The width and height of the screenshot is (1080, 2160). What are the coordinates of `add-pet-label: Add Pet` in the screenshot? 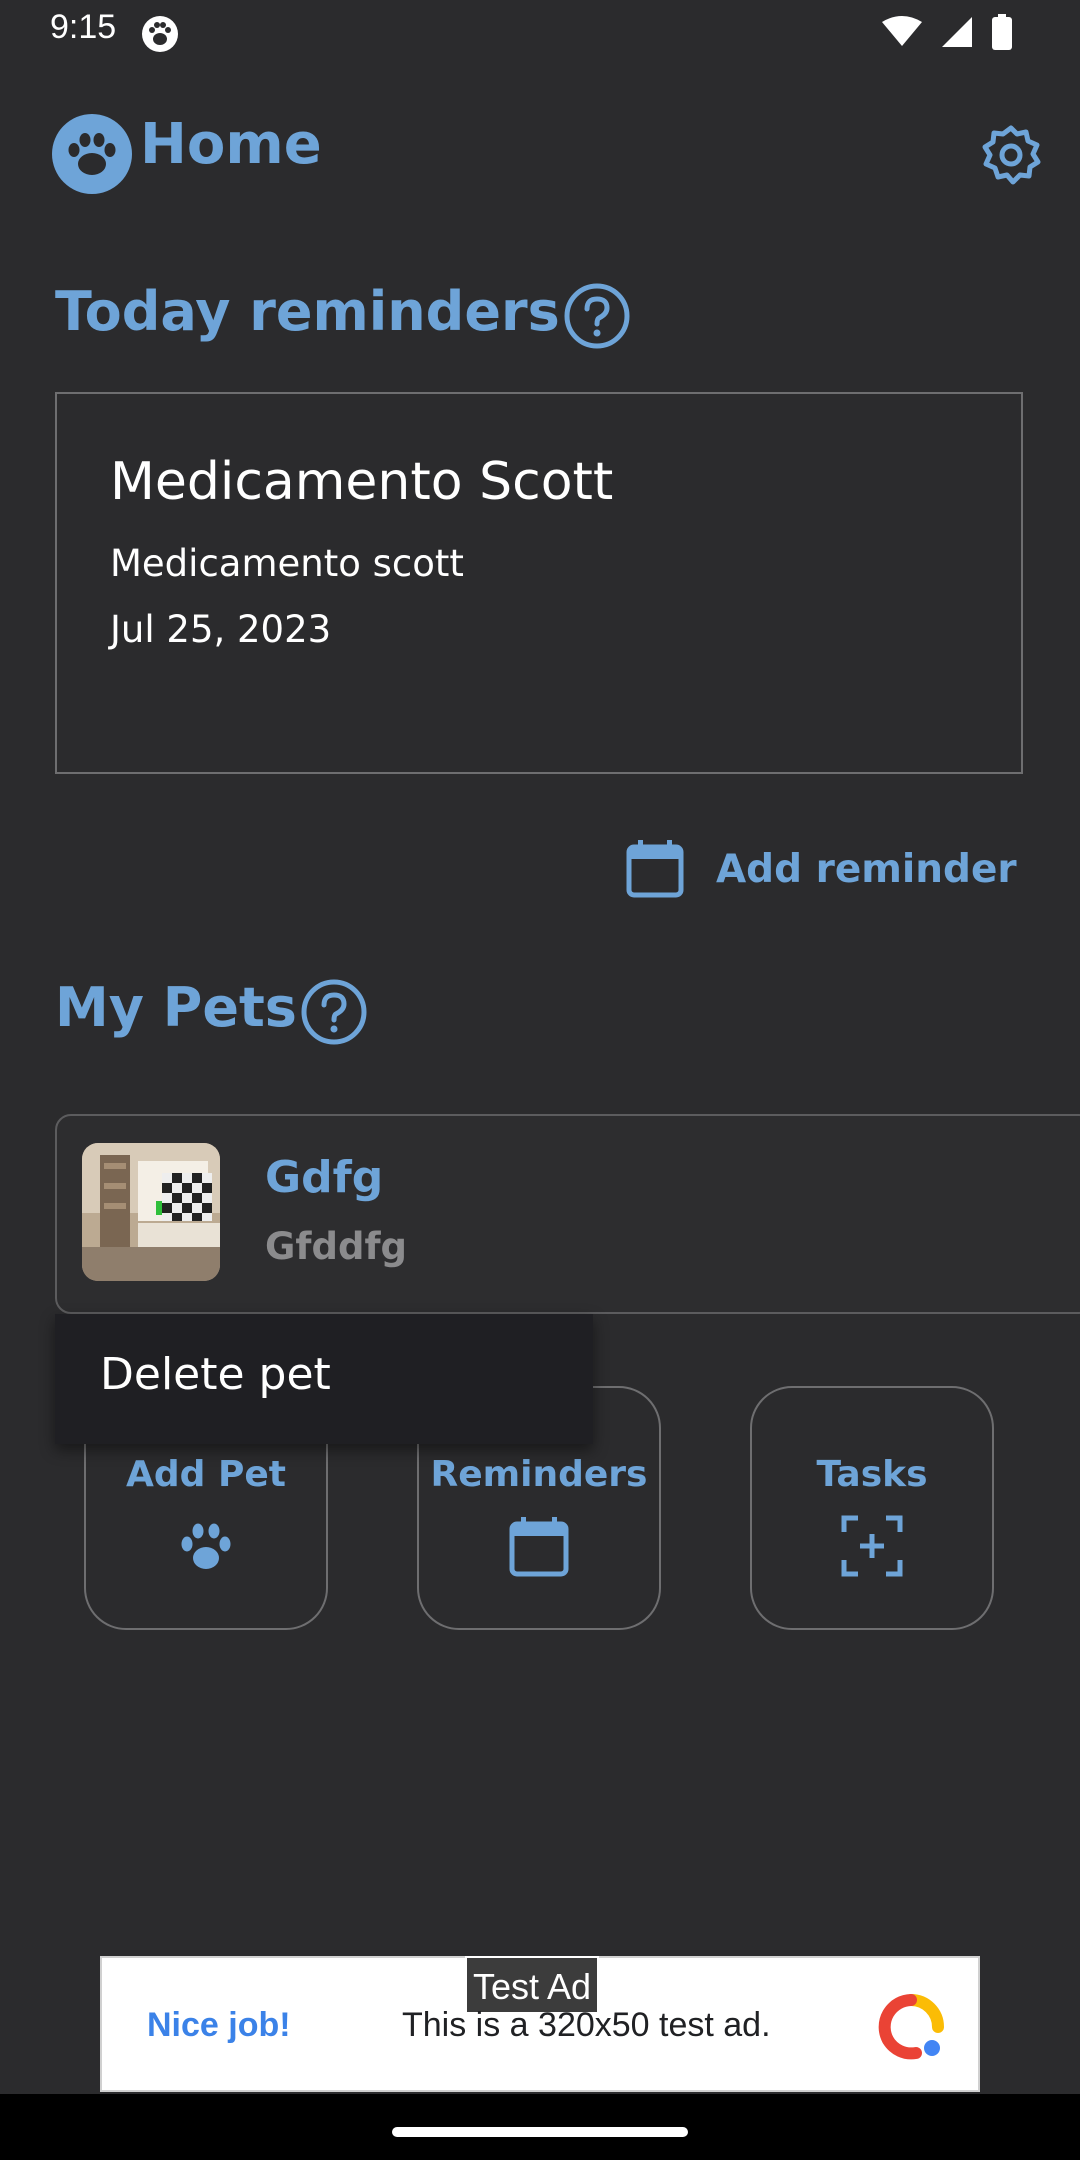 It's located at (206, 1474).